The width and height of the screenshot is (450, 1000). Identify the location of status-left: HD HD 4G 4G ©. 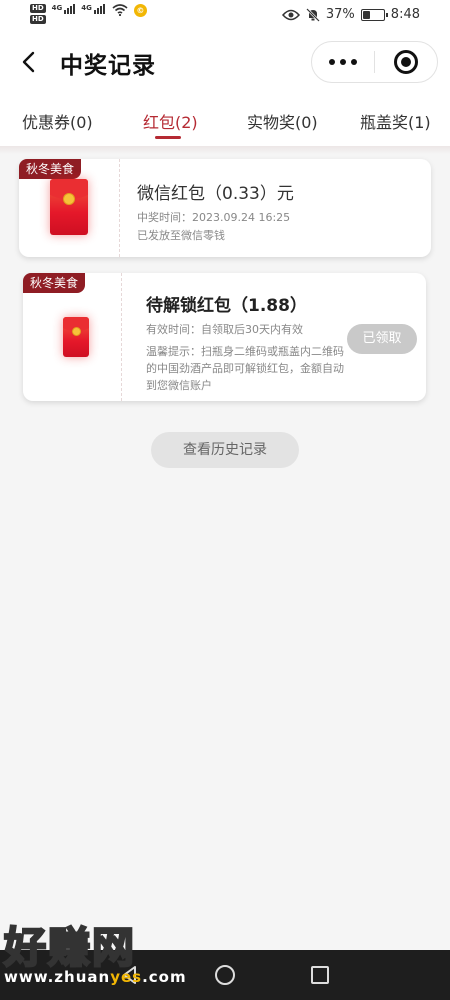
(88, 14).